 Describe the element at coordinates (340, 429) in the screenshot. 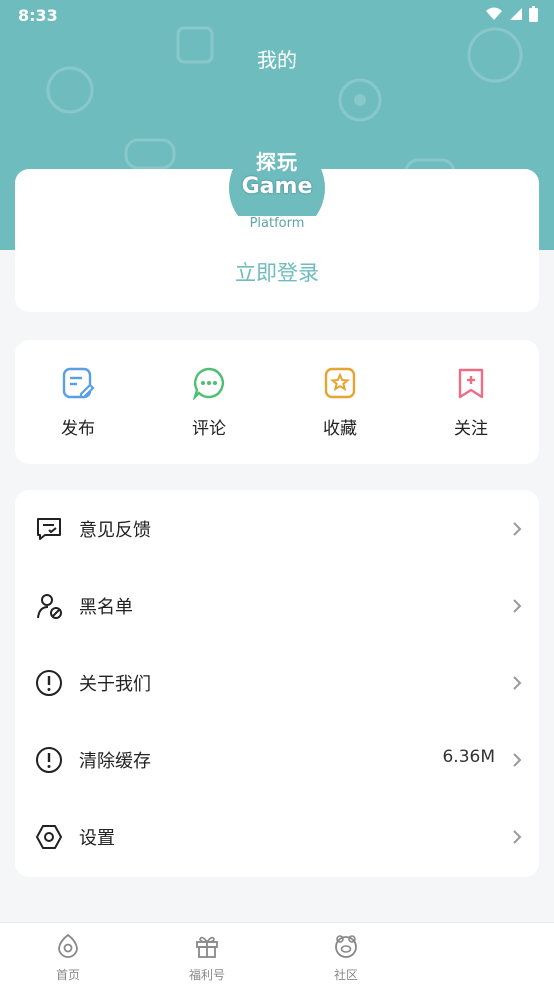

I see `action-label: 收藏` at that location.